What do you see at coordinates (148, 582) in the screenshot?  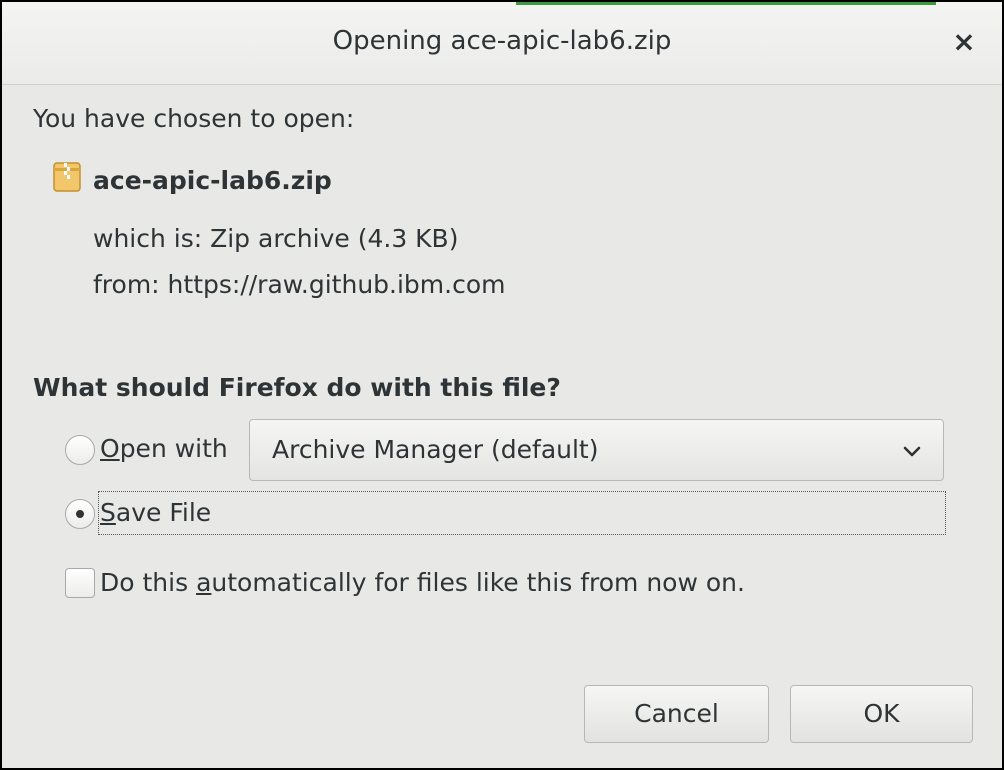 I see `auto-label-prefix: Do this` at bounding box center [148, 582].